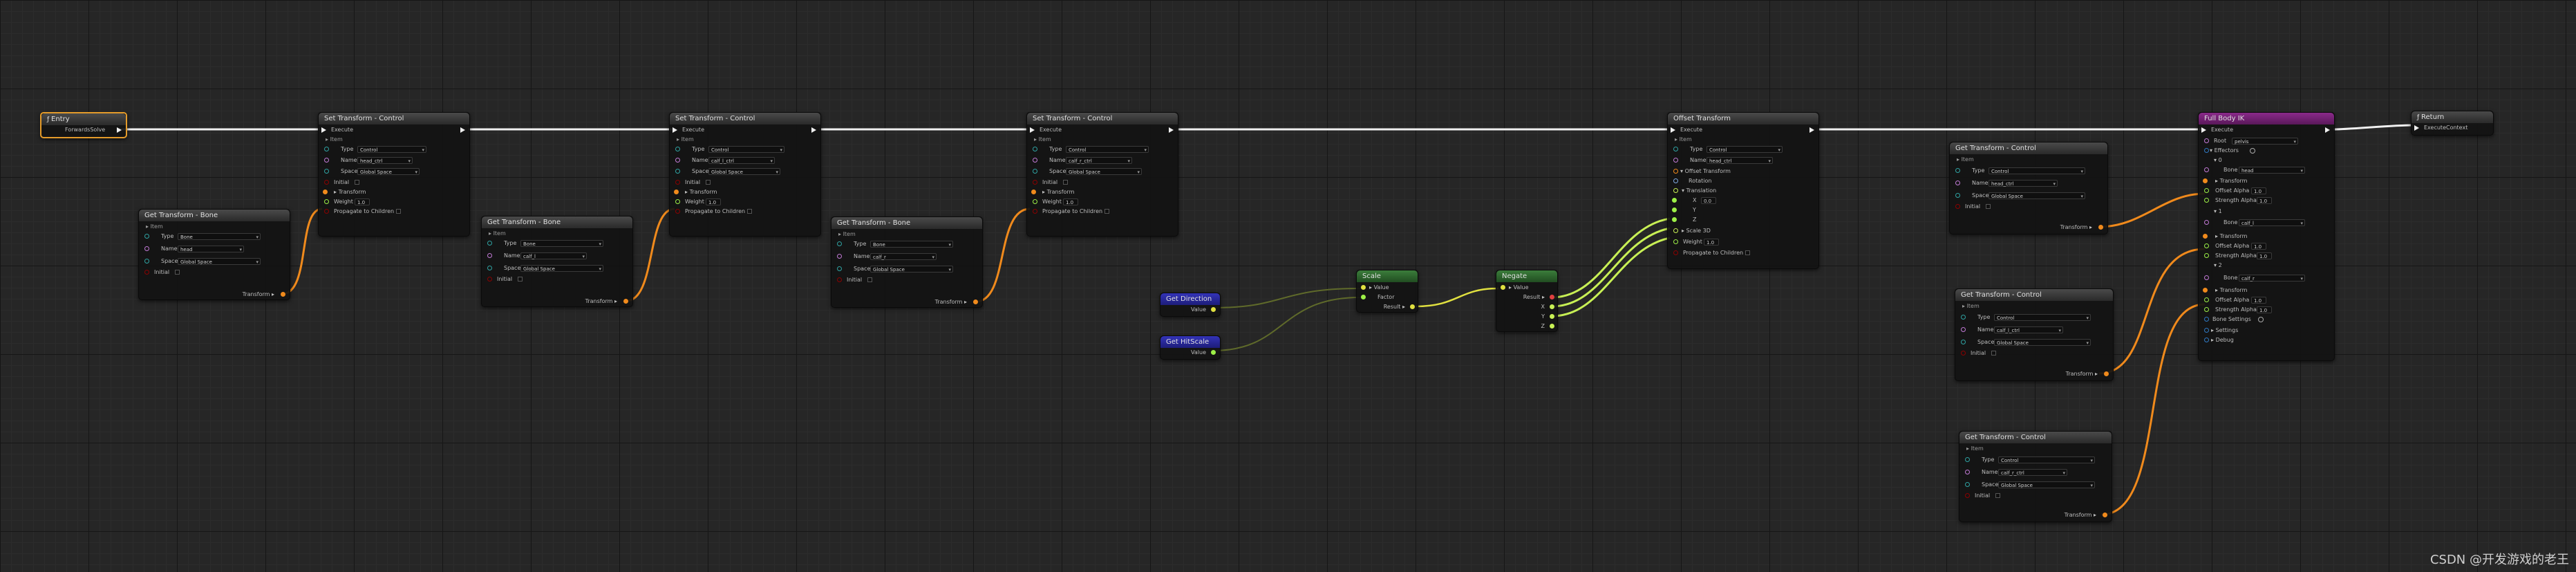 This screenshot has height=572, width=2576. I want to click on weight-input: 1.0, so click(362, 202).